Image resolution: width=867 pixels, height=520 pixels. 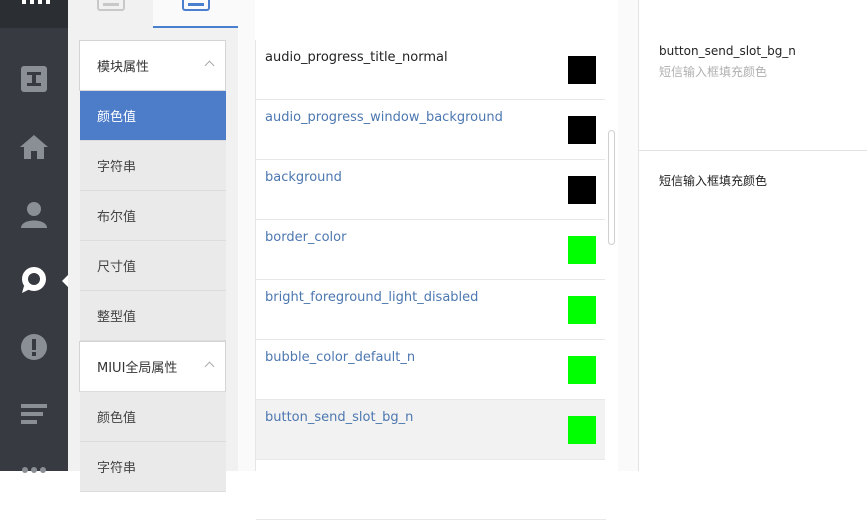 I want to click on resource-name: bubble_color_default_n, so click(x=340, y=357).